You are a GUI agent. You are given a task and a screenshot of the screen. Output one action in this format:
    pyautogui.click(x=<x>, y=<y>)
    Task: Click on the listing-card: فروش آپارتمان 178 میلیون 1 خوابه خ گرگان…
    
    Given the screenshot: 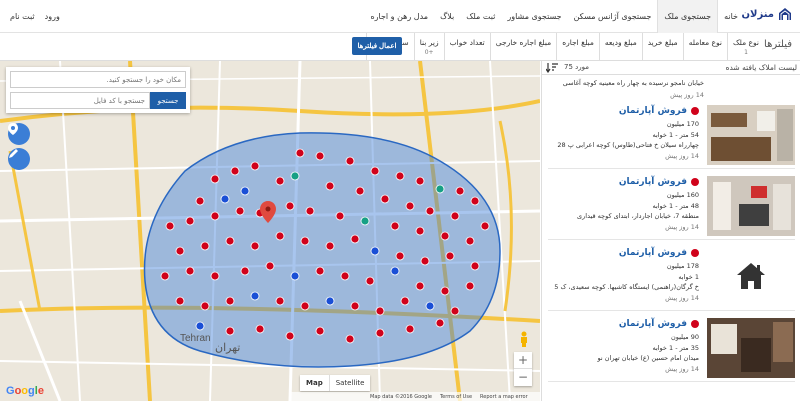 What is the action you would take?
    pyautogui.click(x=671, y=278)
    